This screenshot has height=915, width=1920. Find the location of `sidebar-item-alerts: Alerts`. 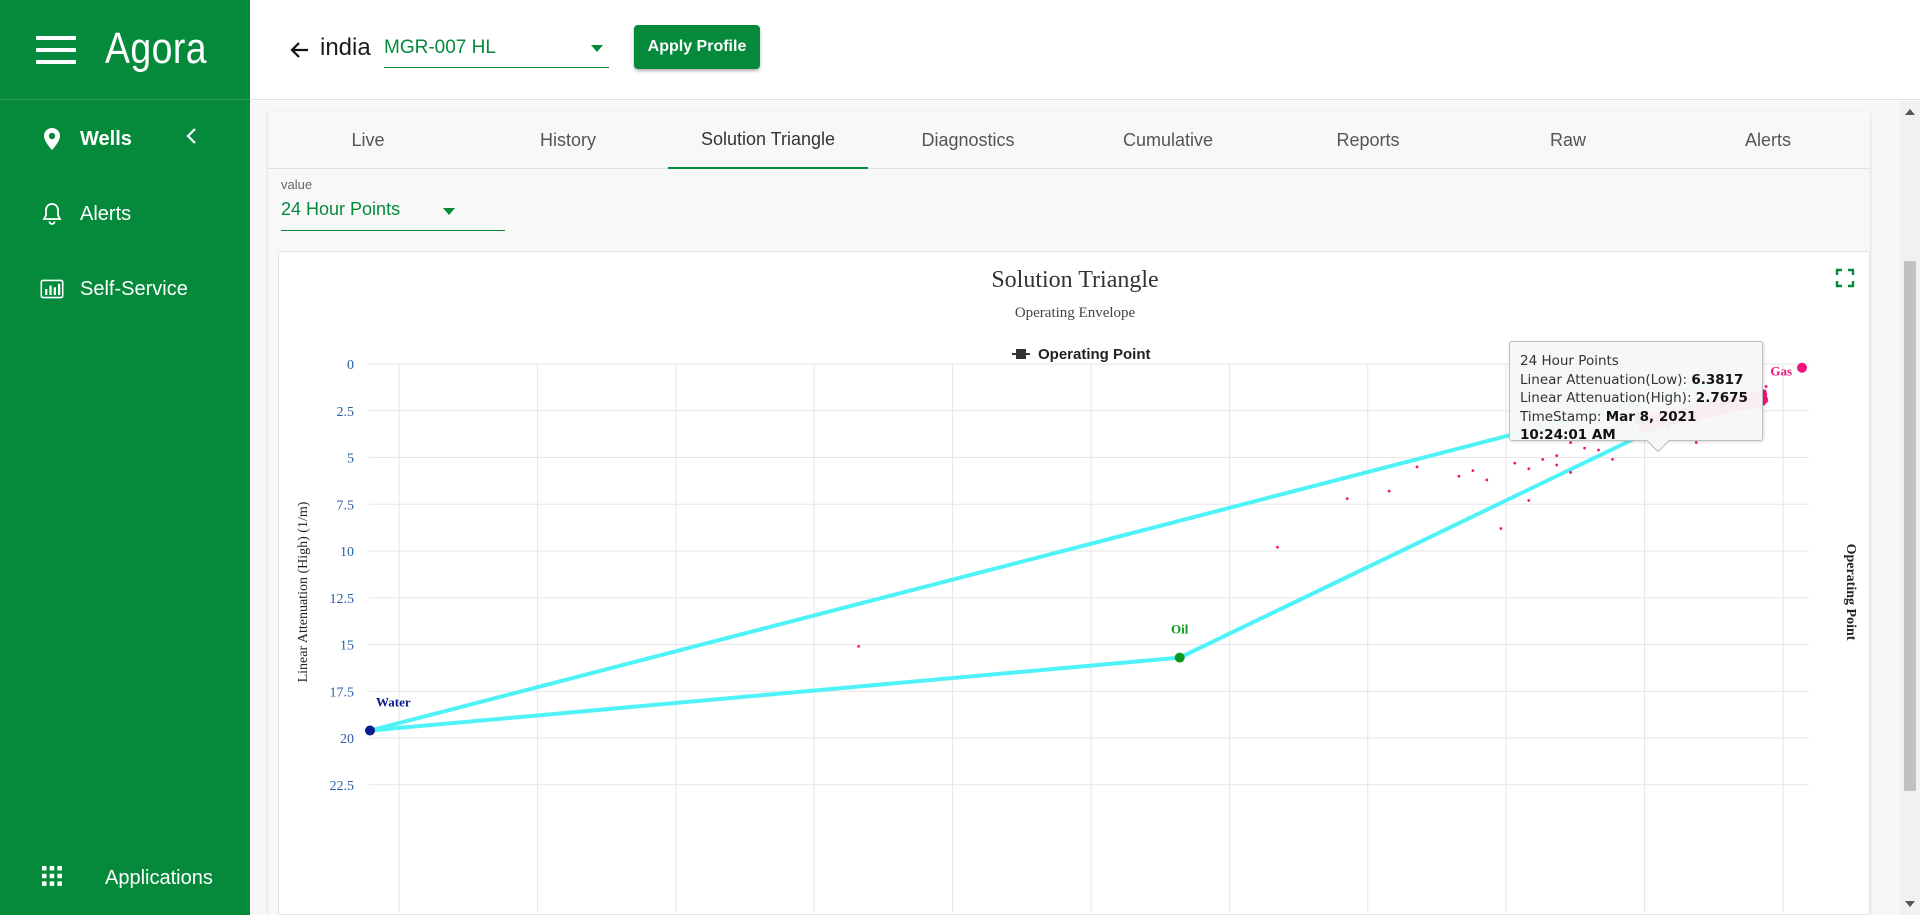

sidebar-item-alerts: Alerts is located at coordinates (125, 214).